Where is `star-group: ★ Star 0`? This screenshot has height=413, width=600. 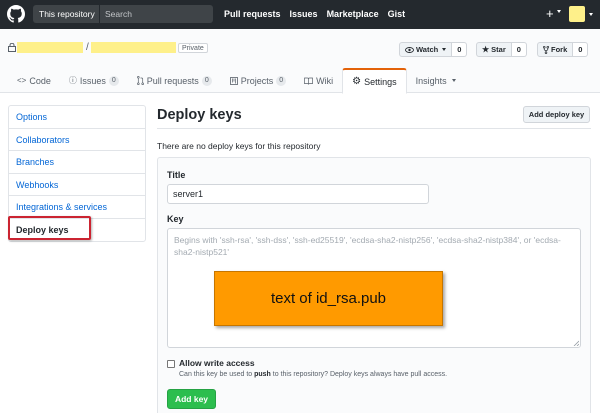 star-group: ★ Star 0 is located at coordinates (501, 49).